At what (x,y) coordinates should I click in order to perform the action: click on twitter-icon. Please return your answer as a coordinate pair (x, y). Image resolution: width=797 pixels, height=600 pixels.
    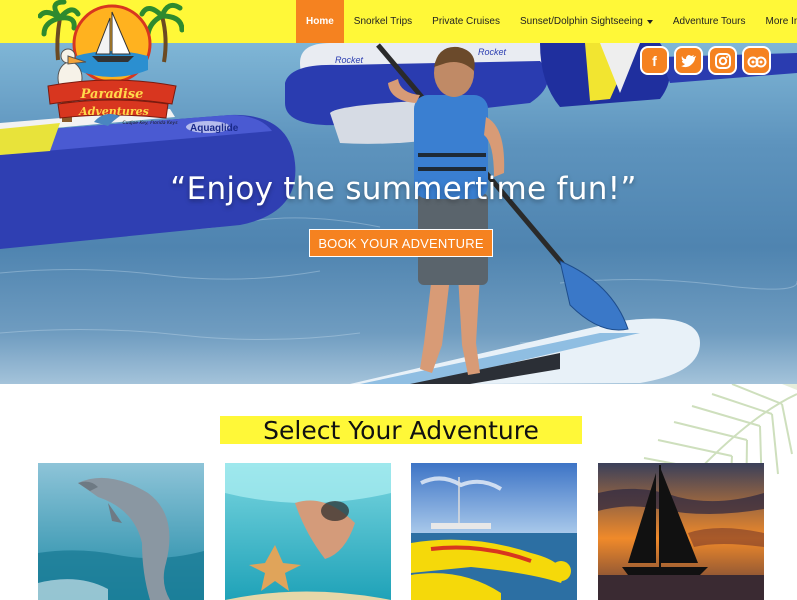
    Looking at the image, I should click on (688, 60).